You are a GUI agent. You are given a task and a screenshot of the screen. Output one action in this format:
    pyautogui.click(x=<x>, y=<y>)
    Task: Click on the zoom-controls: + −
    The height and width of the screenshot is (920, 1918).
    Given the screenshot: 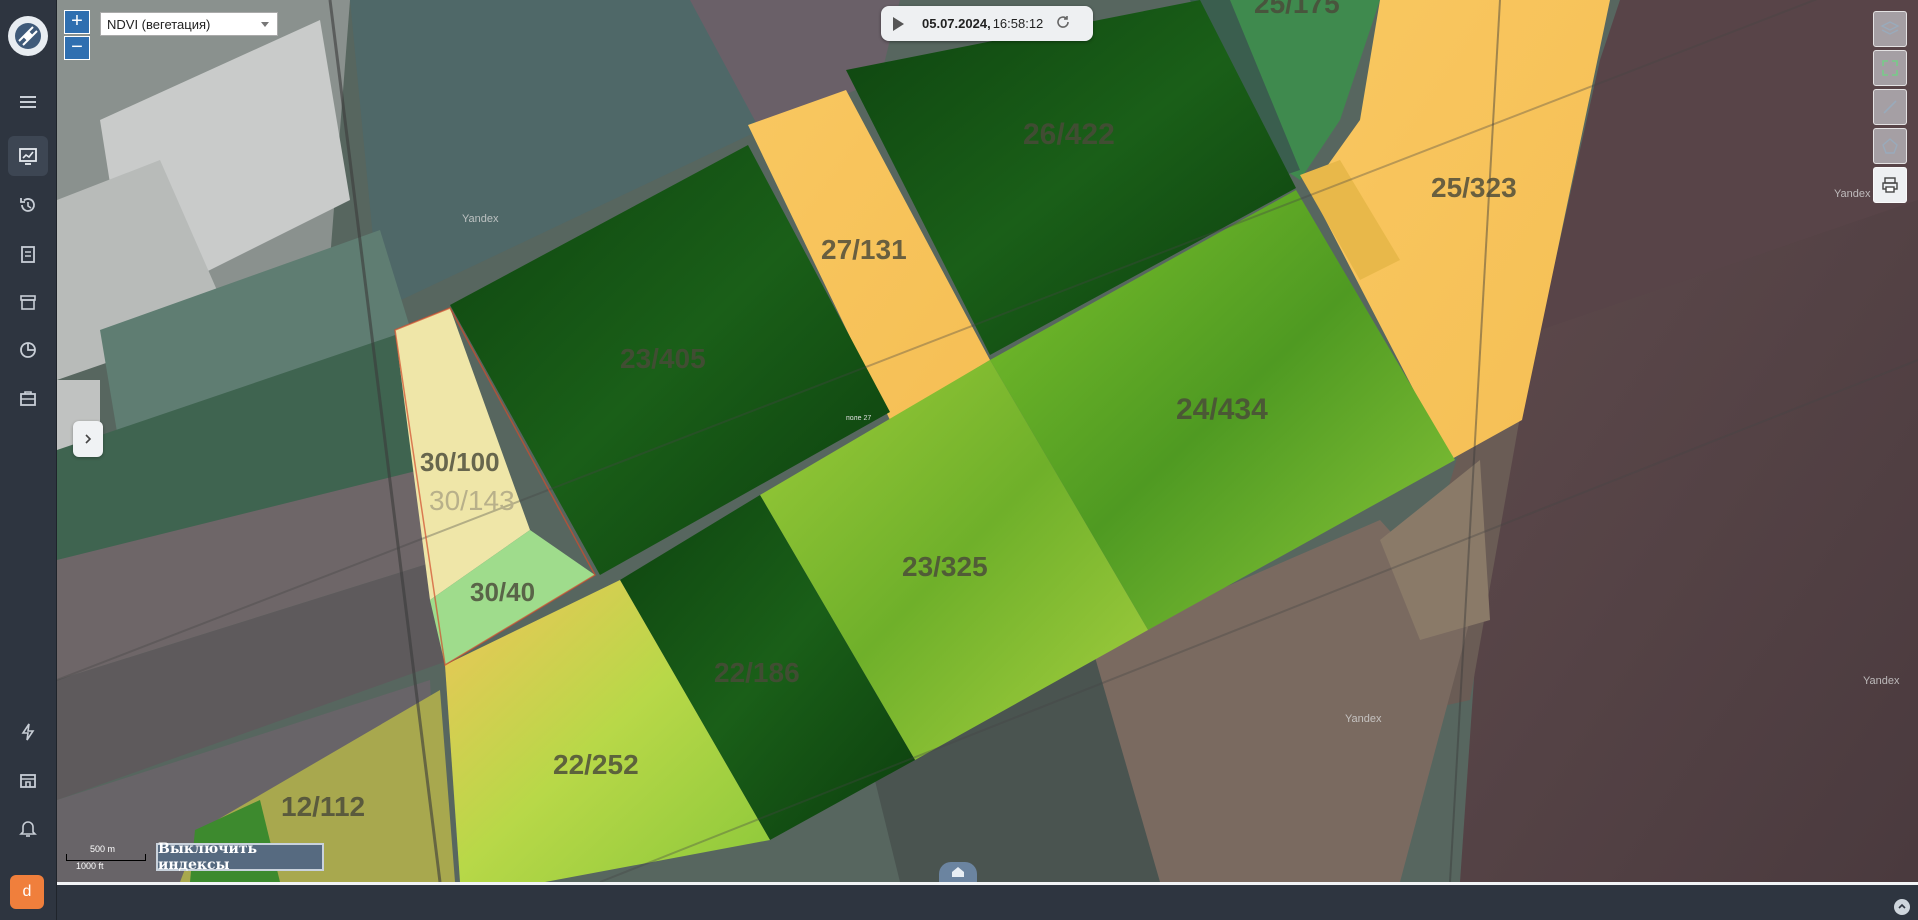 What is the action you would take?
    pyautogui.click(x=77, y=36)
    